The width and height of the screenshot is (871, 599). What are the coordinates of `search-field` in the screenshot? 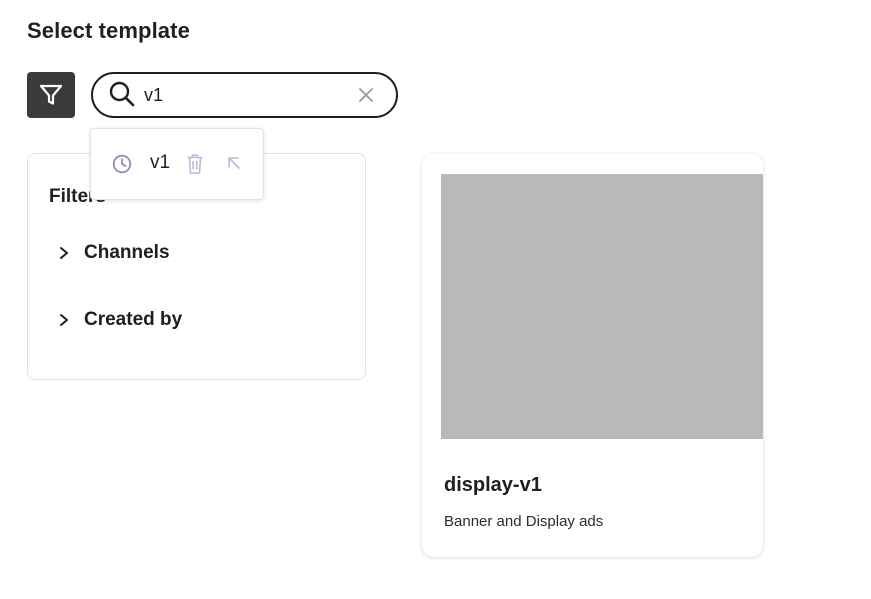 It's located at (244, 95).